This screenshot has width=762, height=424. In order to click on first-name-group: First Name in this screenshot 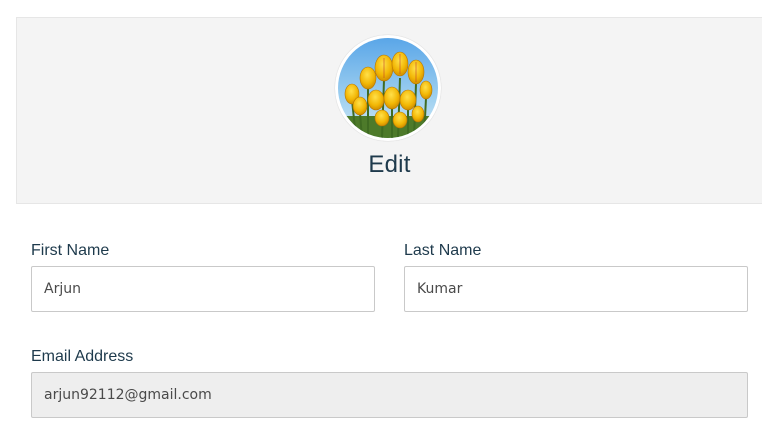, I will do `click(203, 276)`.